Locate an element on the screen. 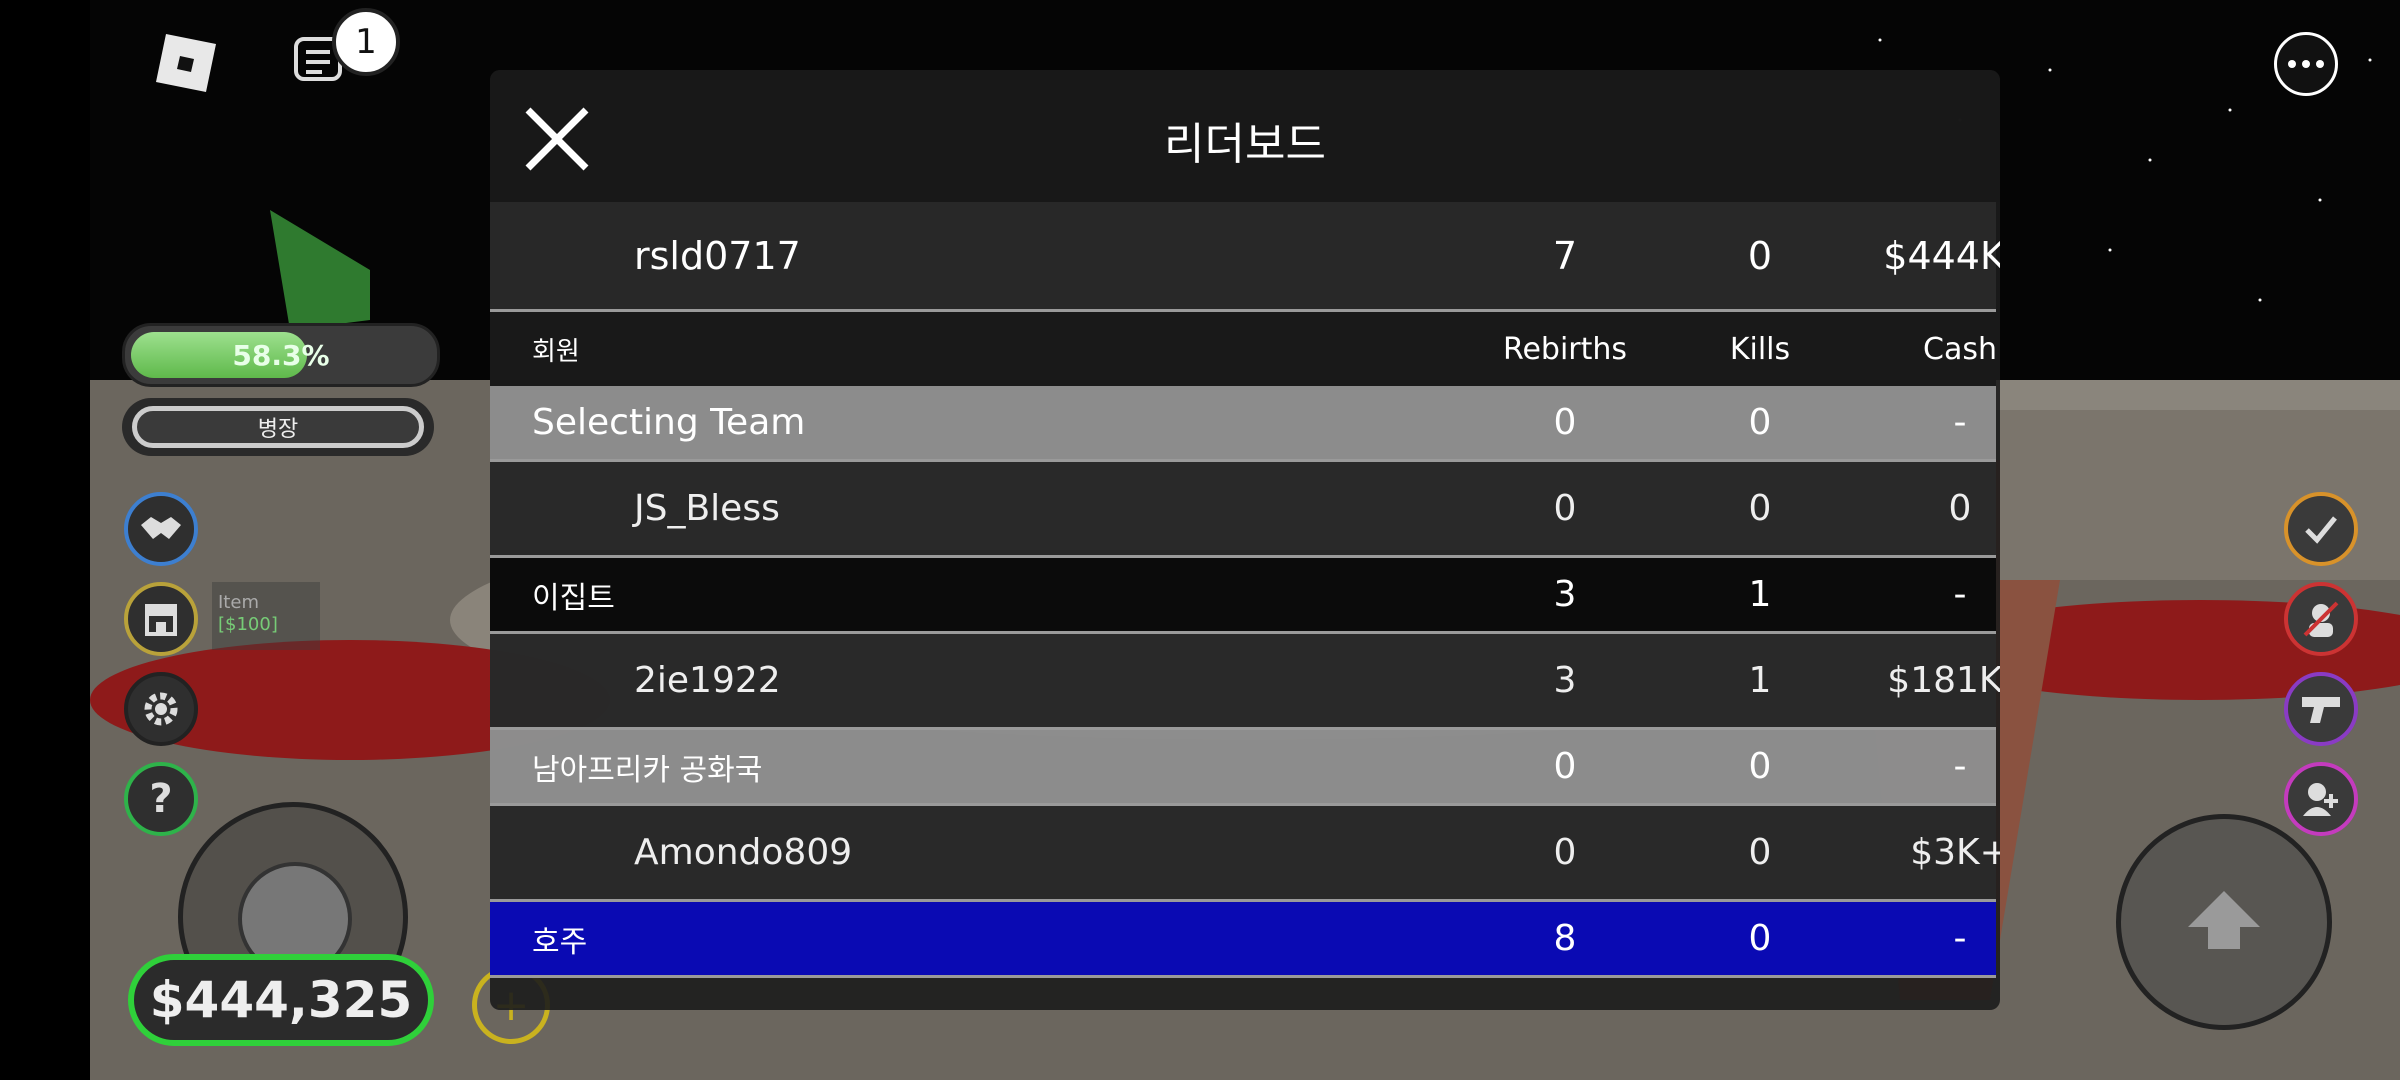 The width and height of the screenshot is (2400, 1080). soldier-icon is located at coordinates (2321, 619).